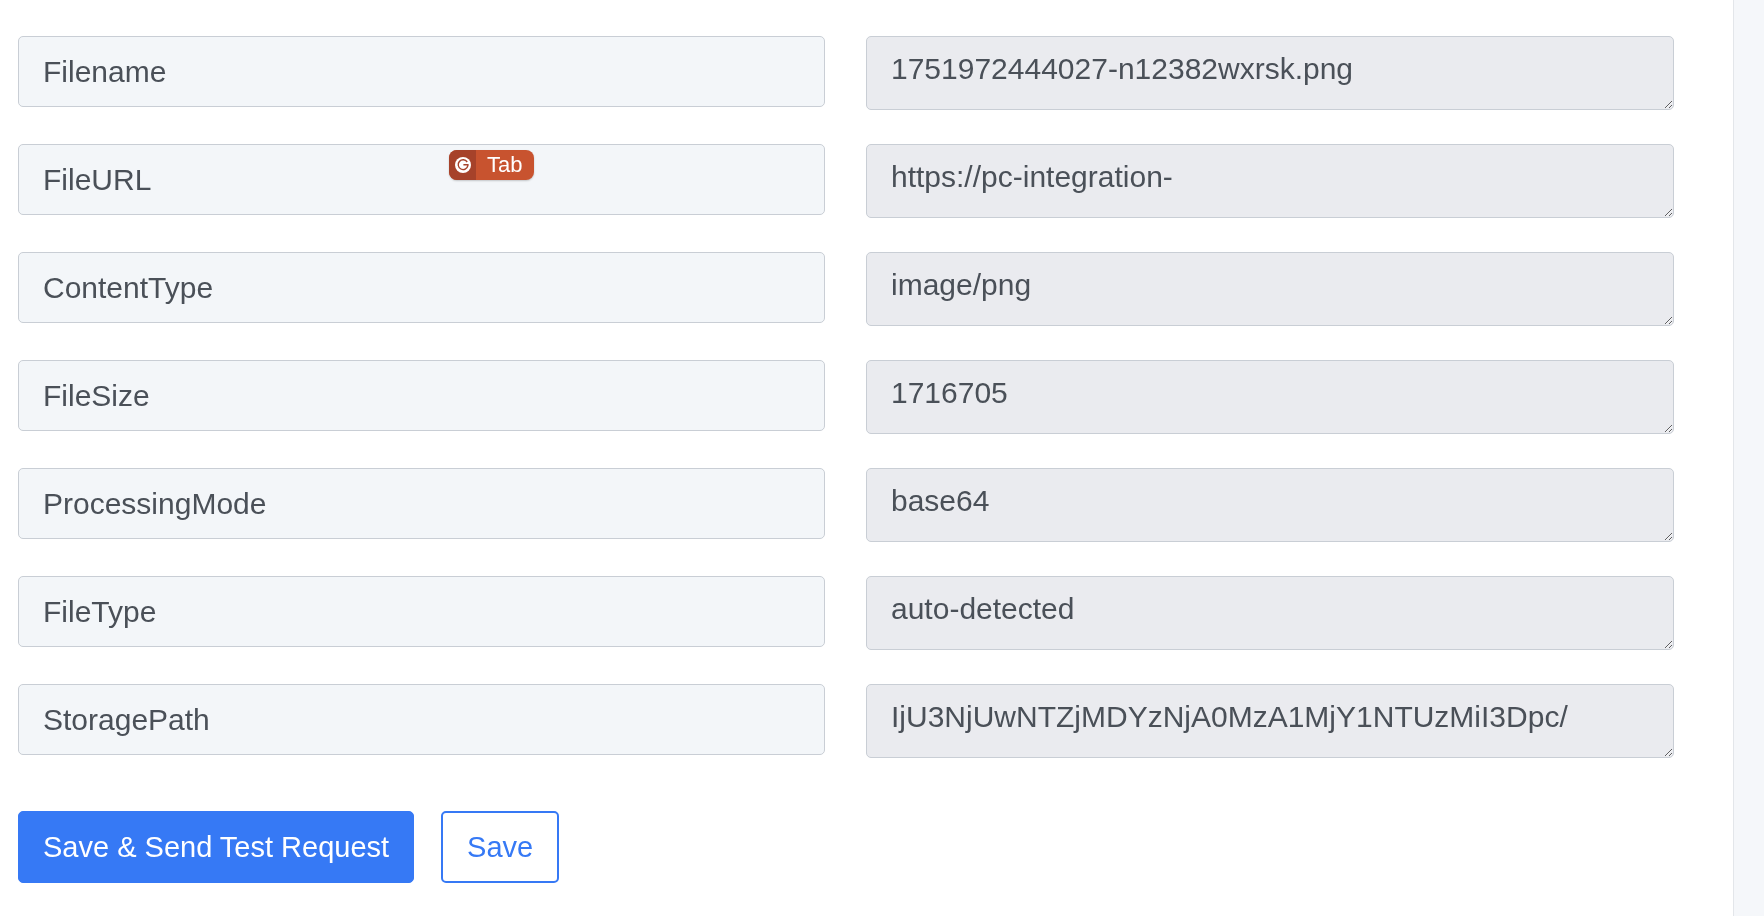 This screenshot has height=916, width=1764. I want to click on save-and-send-button: Save & Send Test Request, so click(216, 847).